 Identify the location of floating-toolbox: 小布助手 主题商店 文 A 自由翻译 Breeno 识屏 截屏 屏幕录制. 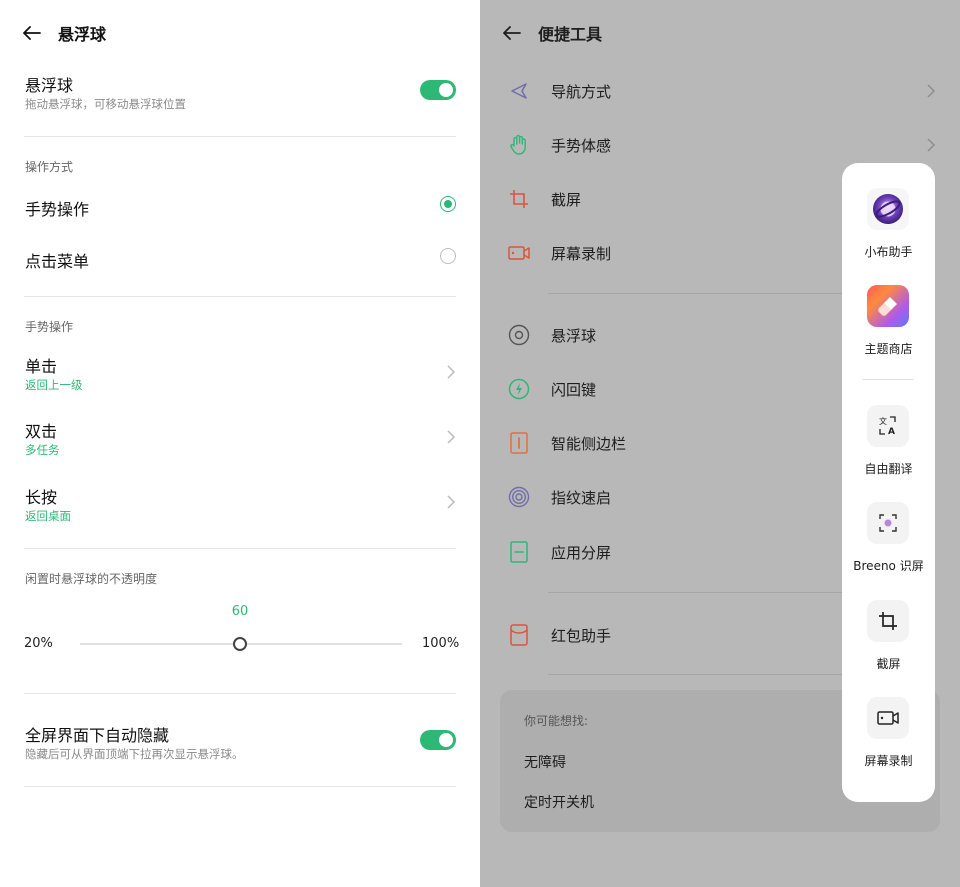
(888, 482).